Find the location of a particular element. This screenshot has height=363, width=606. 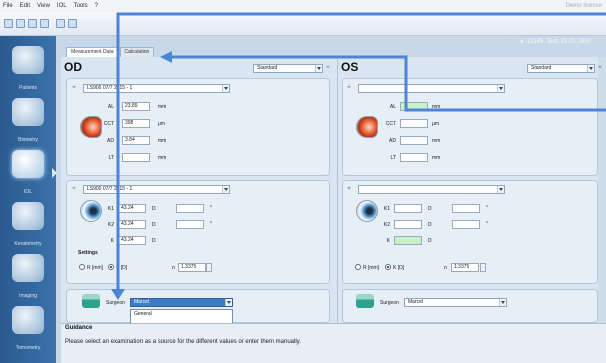

od-k2-axis-field is located at coordinates (190, 224).